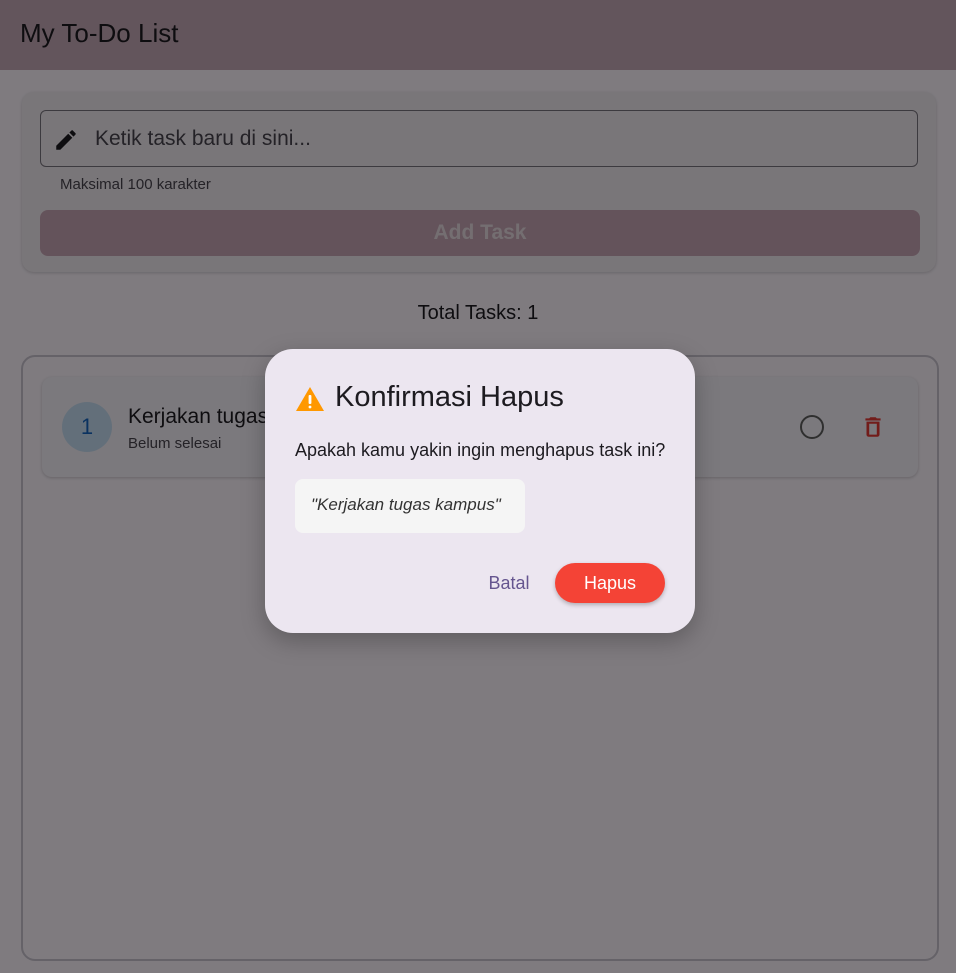 The image size is (956, 973). I want to click on dialog-title: Konfirmasi Hapus, so click(449, 397).